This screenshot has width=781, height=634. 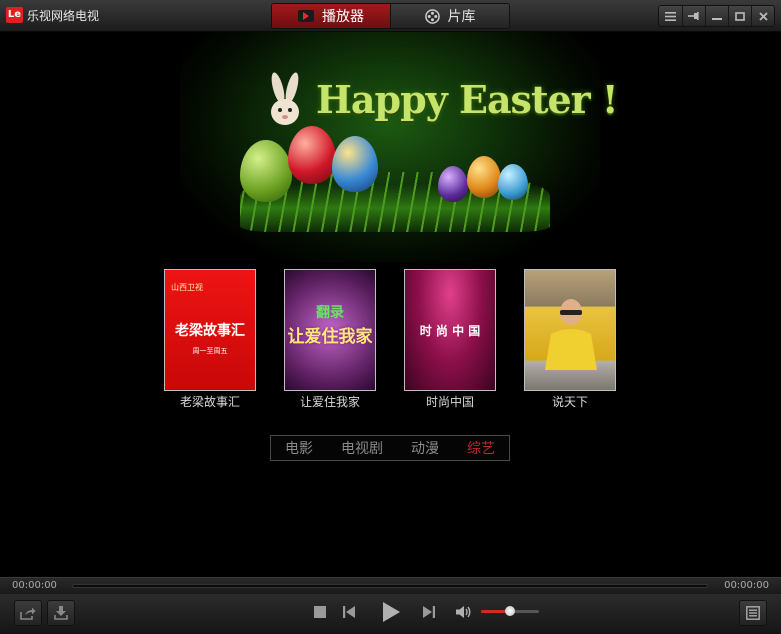 I want to click on egg-cyan-decoration, so click(x=513, y=182).